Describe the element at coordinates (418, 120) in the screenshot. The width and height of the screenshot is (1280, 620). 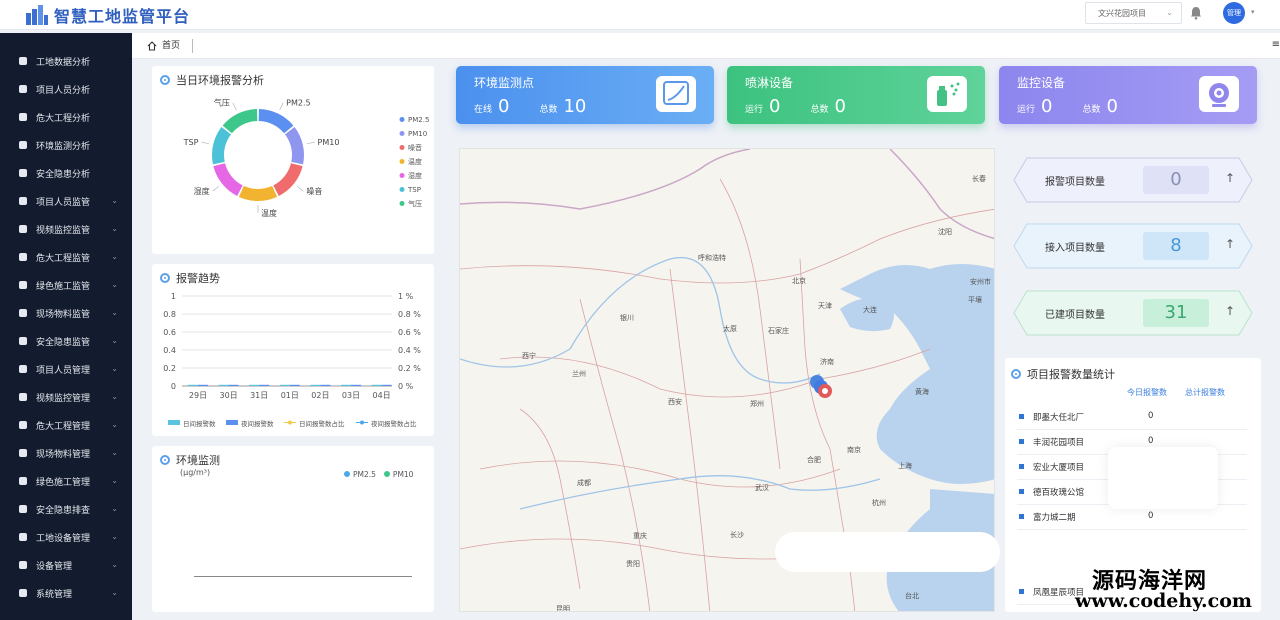
I see `legend-label: PM2.5` at that location.